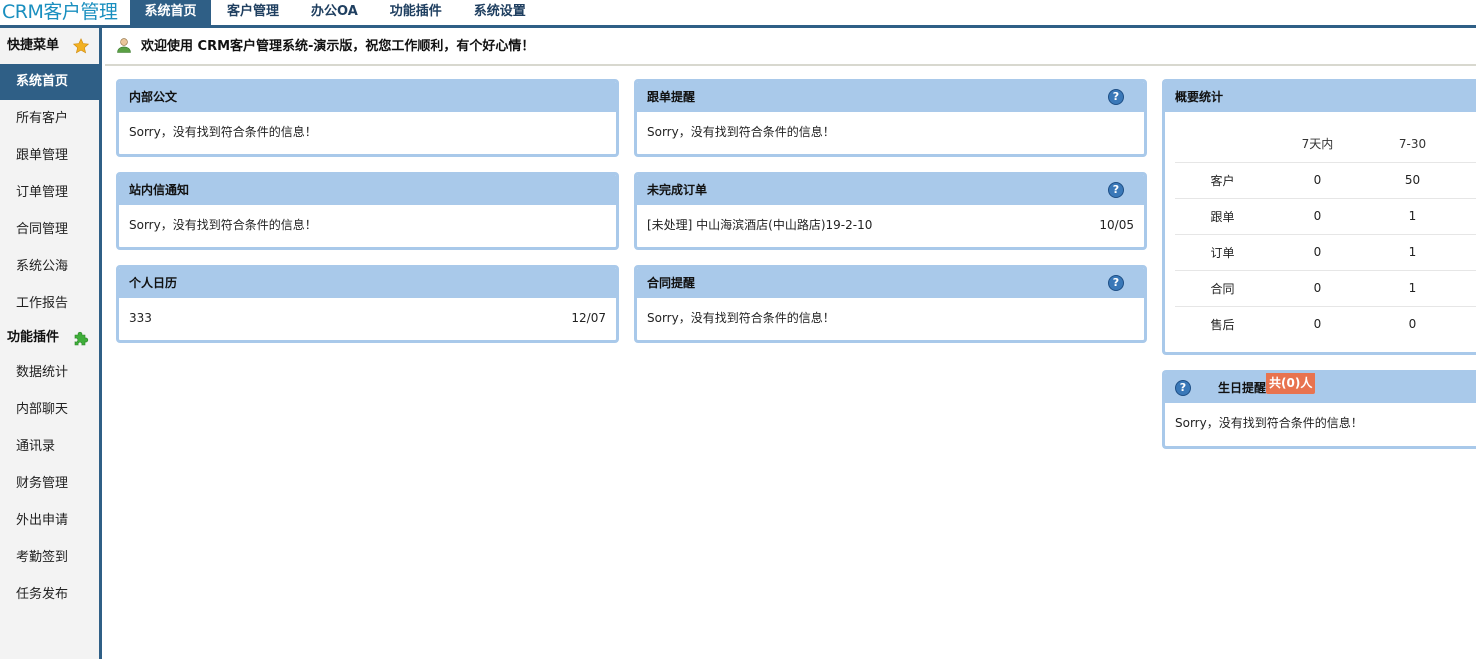 This screenshot has height=659, width=1476. Describe the element at coordinates (1222, 324) in the screenshot. I see `row-label: 售后` at that location.